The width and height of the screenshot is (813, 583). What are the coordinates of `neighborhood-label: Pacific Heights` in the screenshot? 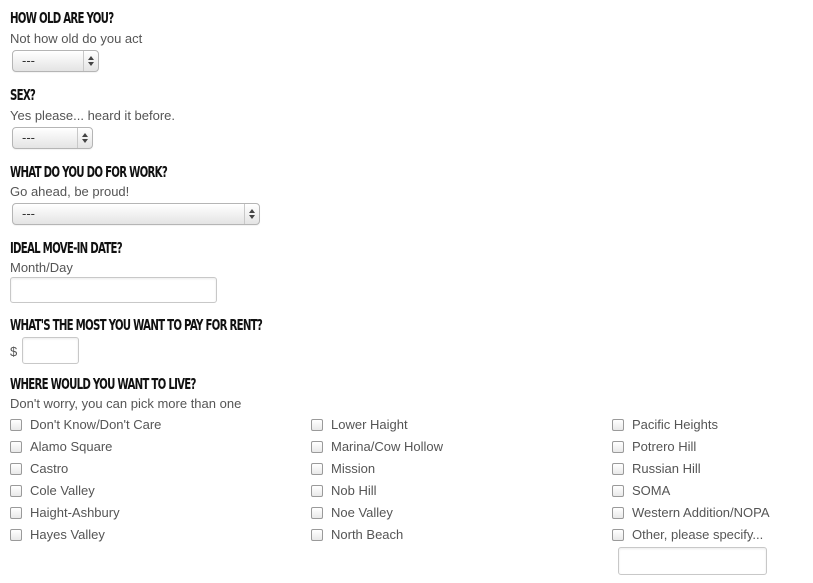 It's located at (675, 424).